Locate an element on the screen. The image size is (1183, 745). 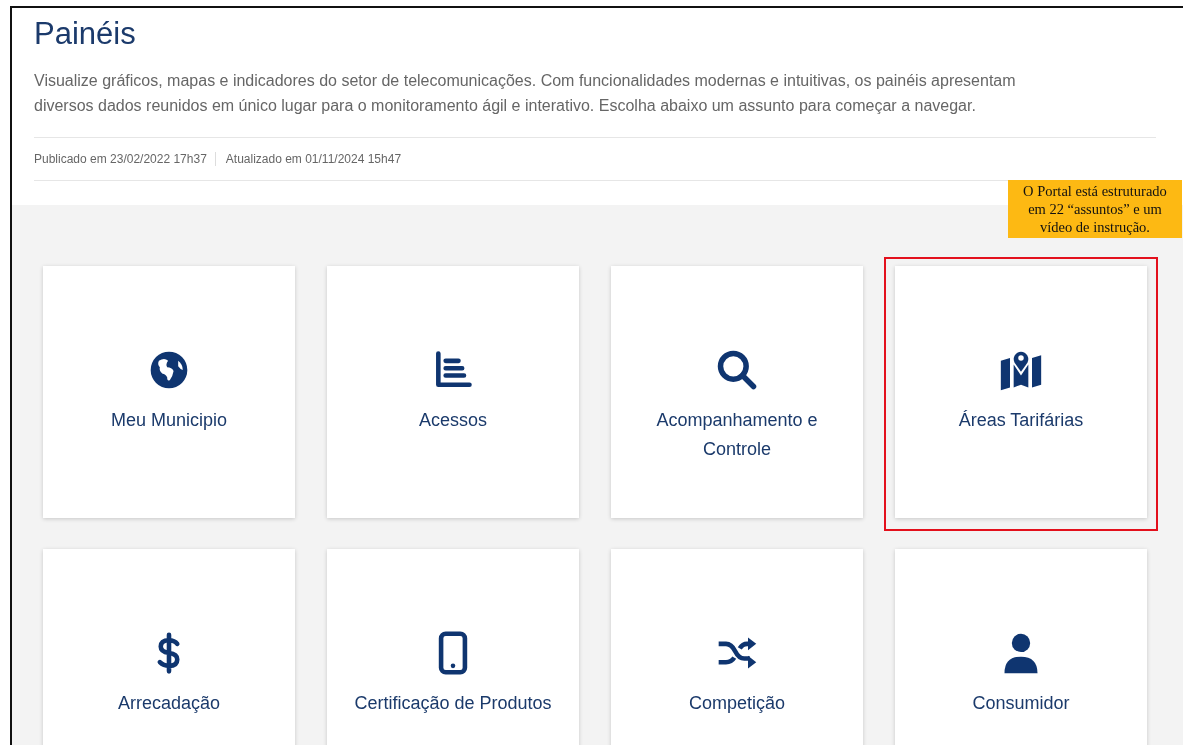
updated-date: Atualizado em 01/11/2024 15h47 is located at coordinates (313, 159).